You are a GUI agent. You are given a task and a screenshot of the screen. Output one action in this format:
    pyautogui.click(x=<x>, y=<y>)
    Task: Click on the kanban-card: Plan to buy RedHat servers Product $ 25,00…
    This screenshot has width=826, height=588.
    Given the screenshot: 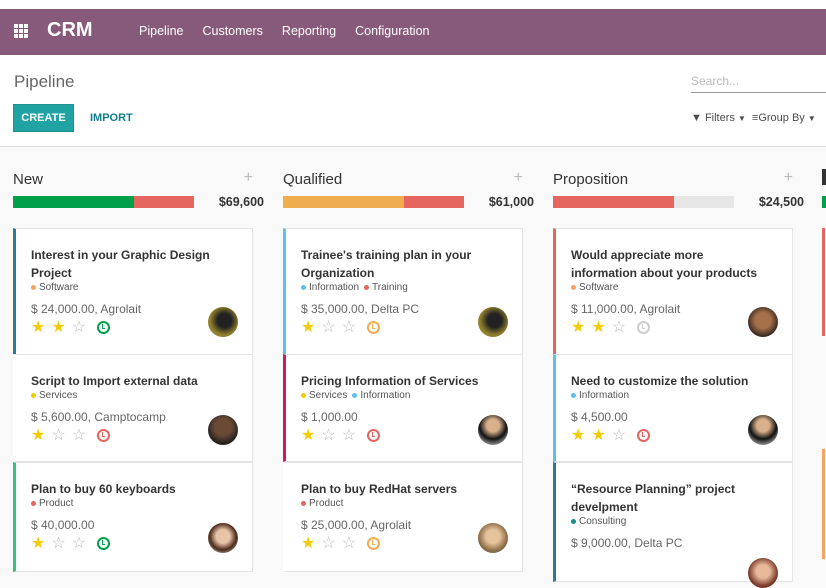 What is the action you would take?
    pyautogui.click(x=403, y=517)
    